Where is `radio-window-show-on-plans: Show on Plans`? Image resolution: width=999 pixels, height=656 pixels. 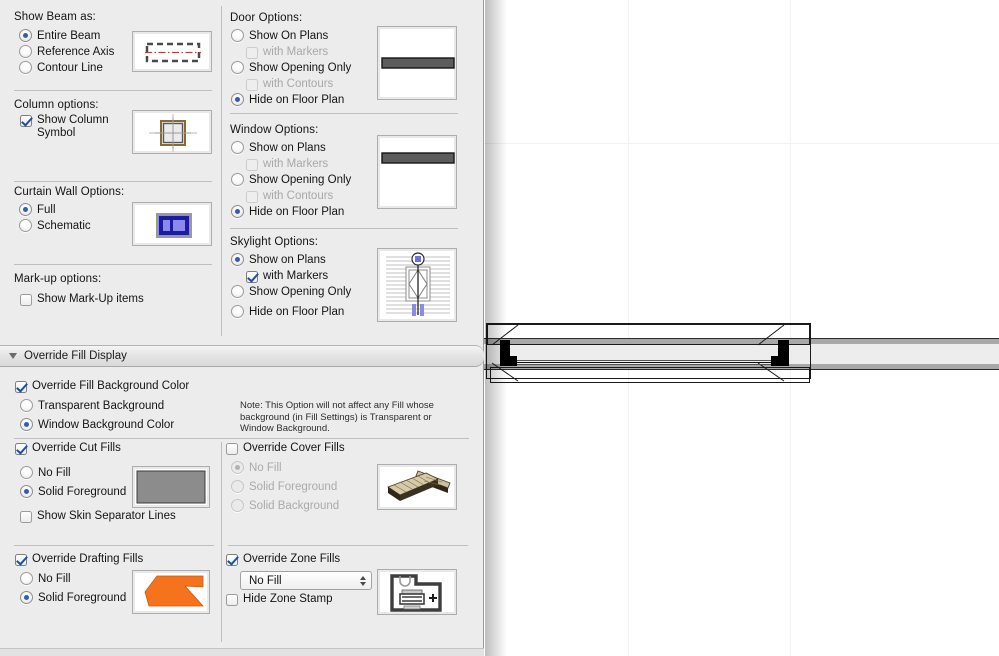
radio-window-show-on-plans: Show on Plans is located at coordinates (278, 147).